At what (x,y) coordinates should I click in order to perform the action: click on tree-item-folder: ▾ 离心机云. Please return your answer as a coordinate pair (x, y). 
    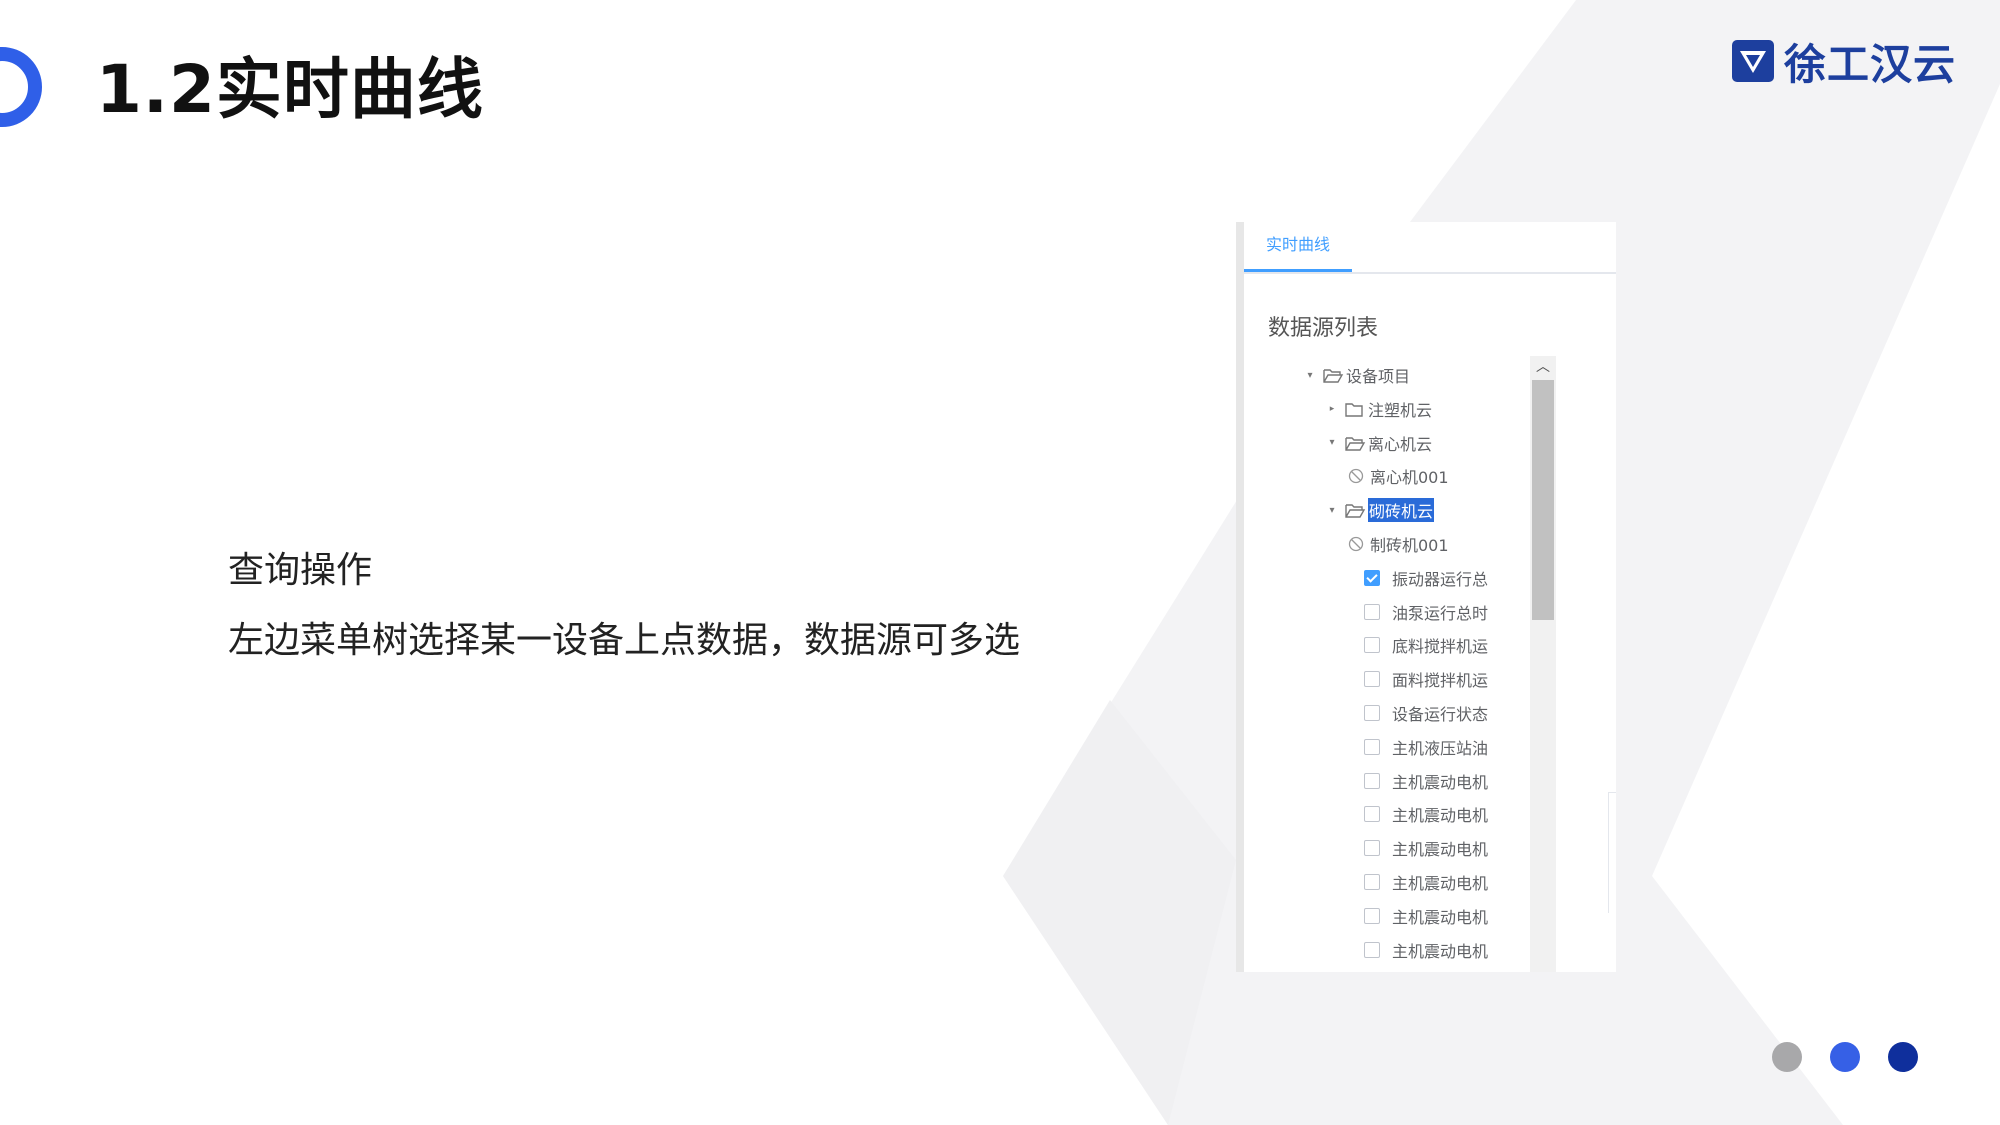
    Looking at the image, I should click on (1377, 443).